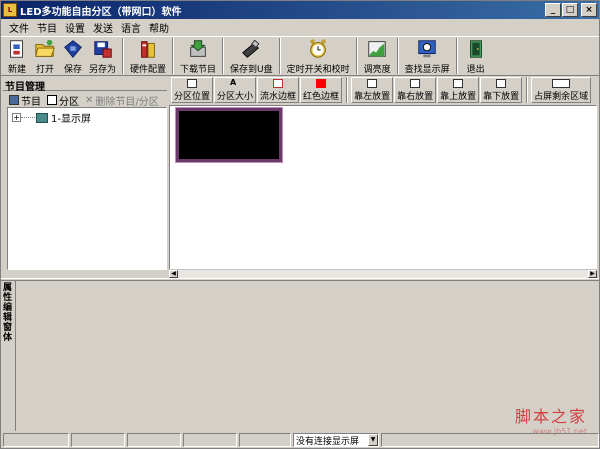  Describe the element at coordinates (589, 10) in the screenshot. I see `close-button: ×` at that location.